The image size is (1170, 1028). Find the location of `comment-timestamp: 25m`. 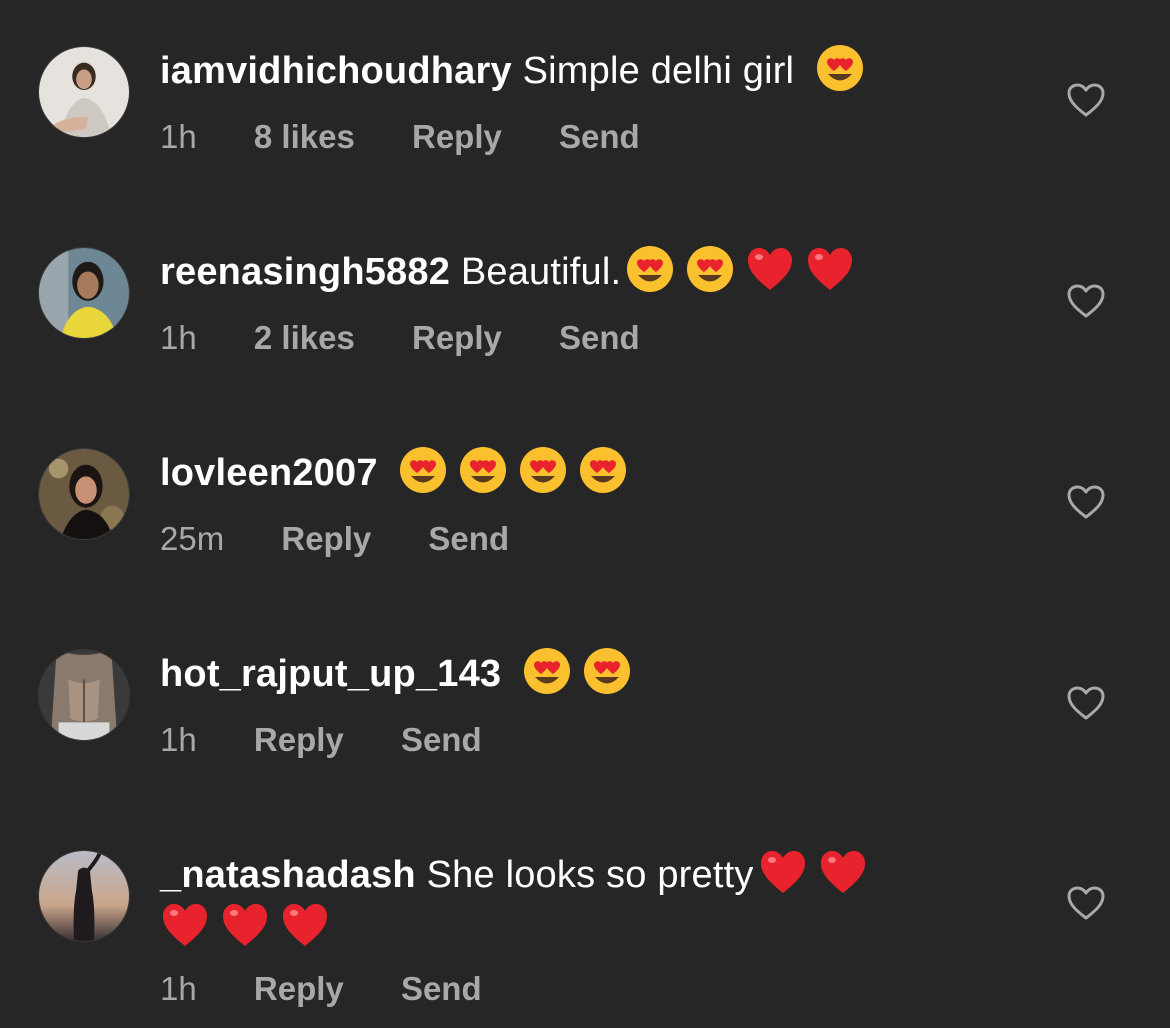

comment-timestamp: 25m is located at coordinates (192, 538).